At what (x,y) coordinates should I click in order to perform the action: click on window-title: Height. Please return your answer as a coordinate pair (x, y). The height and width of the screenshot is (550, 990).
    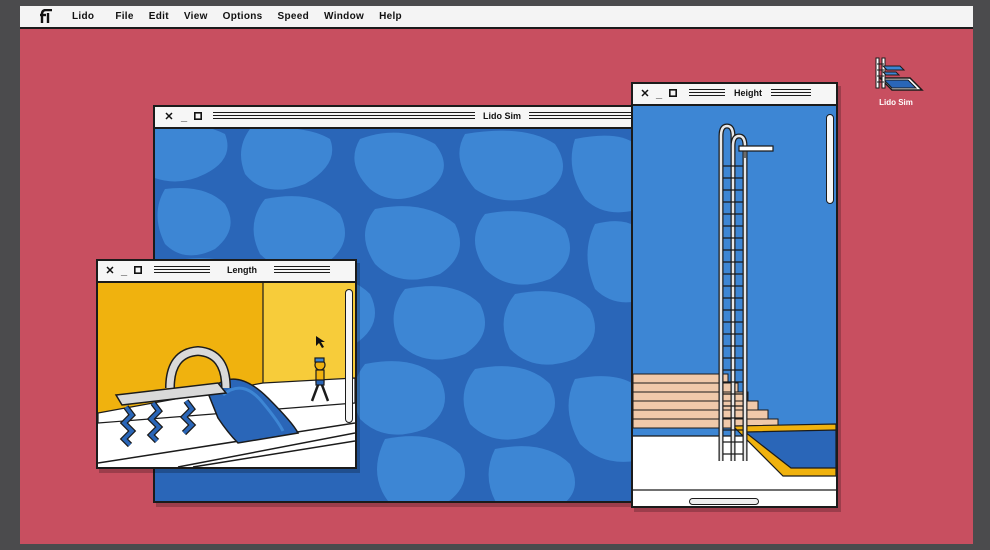
    Looking at the image, I should click on (748, 93).